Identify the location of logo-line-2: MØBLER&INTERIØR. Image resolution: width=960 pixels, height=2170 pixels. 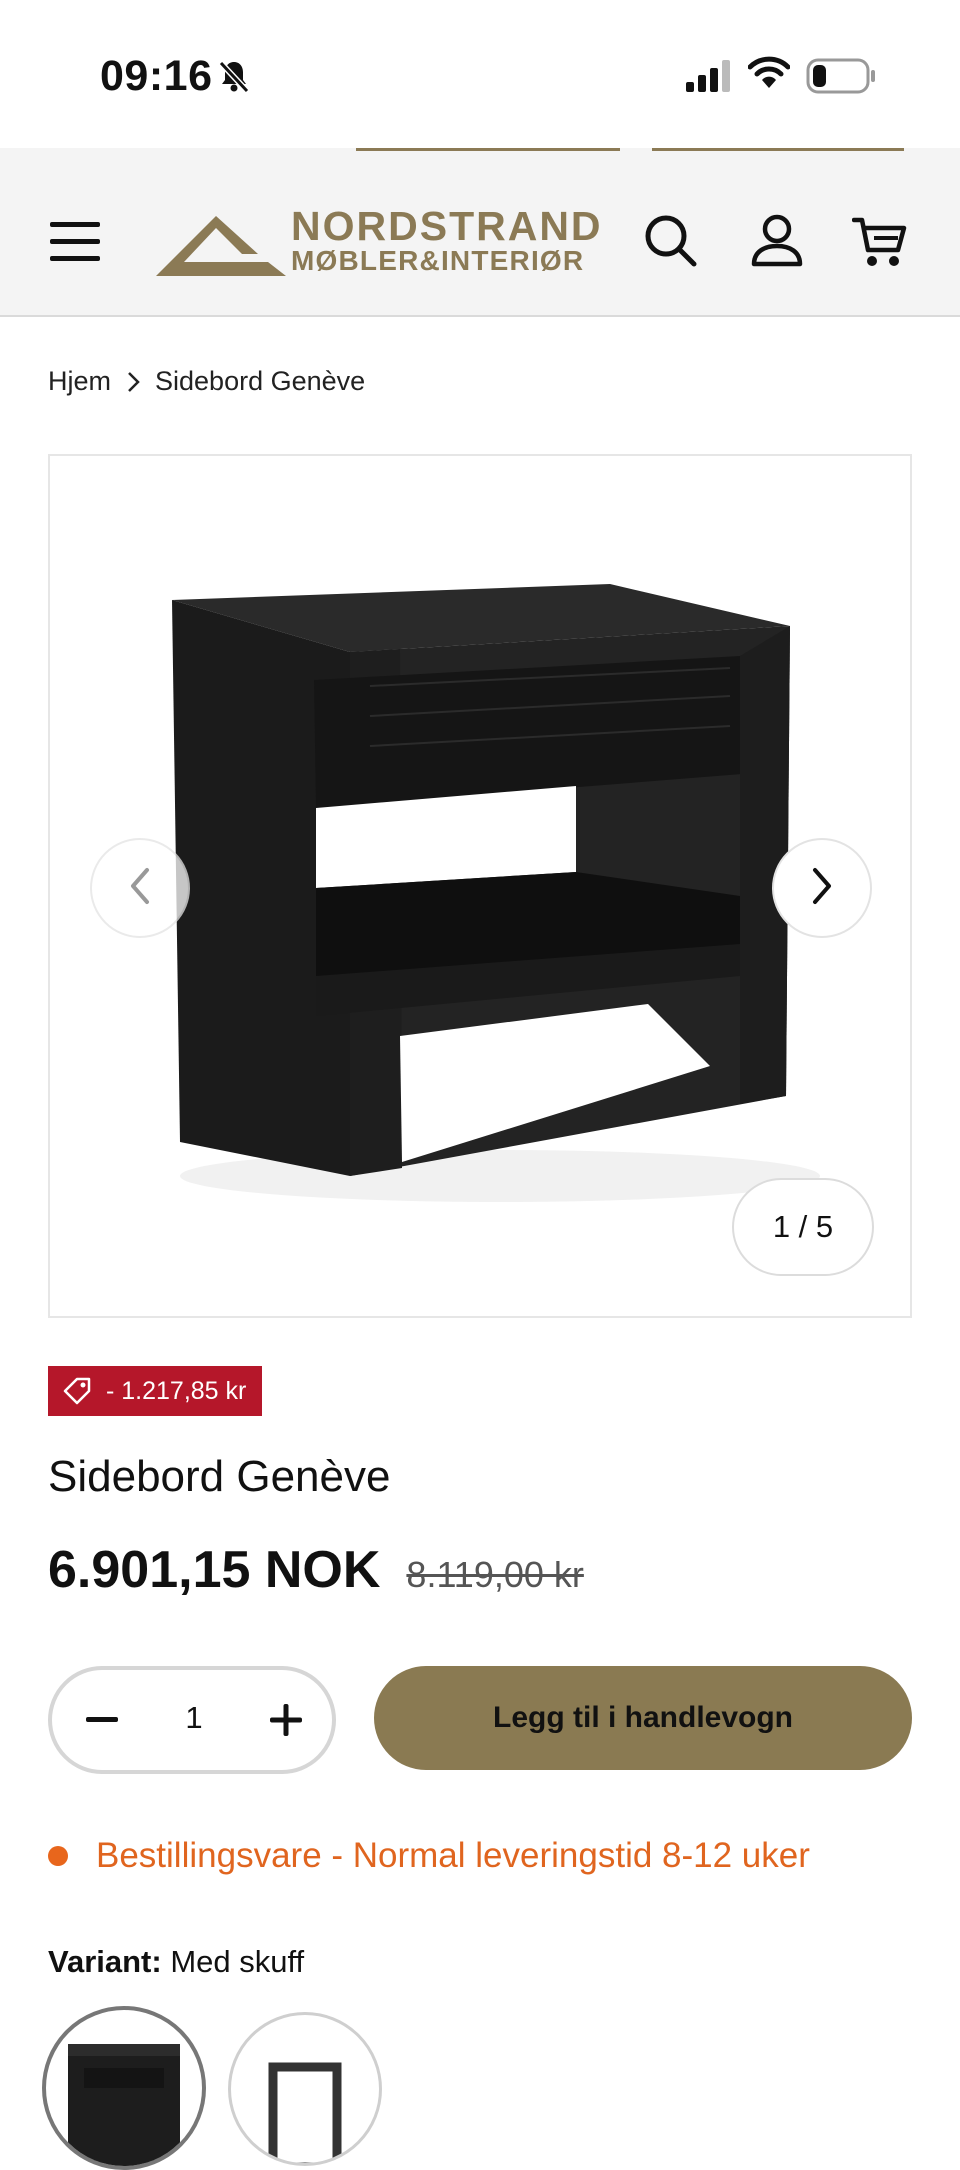
(438, 260).